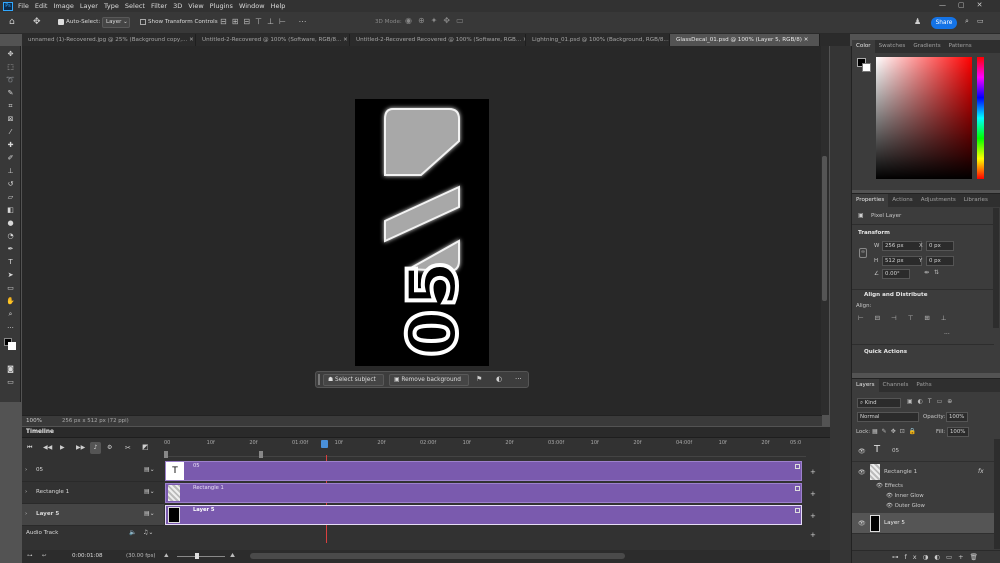 The height and width of the screenshot is (563, 1000). What do you see at coordinates (10, 369) in the screenshot?
I see `quick-mask-icon: ◙` at bounding box center [10, 369].